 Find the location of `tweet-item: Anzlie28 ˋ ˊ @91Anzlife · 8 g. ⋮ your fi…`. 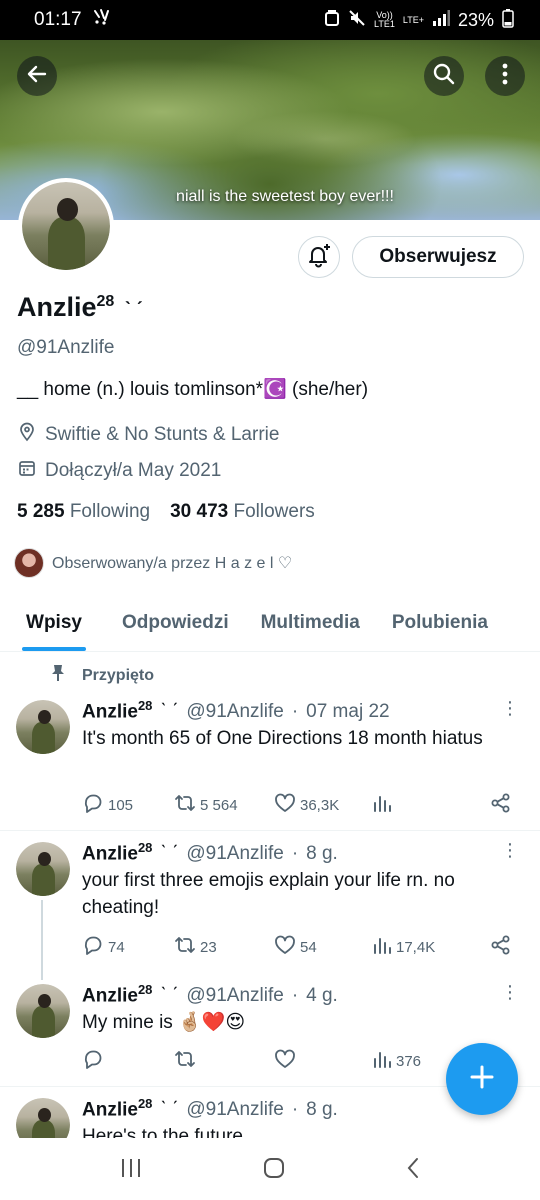

tweet-item: Anzlie28 ˋ ˊ @91Anzlife · 8 g. ⋮ your fi… is located at coordinates (270, 906).